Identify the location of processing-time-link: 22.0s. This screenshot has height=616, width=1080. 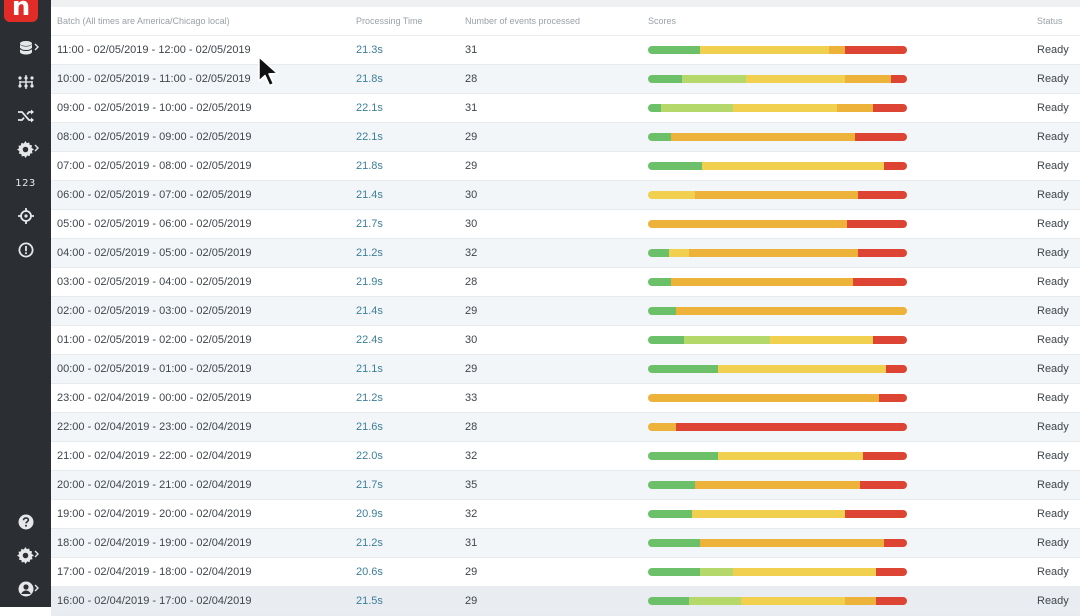
(369, 456).